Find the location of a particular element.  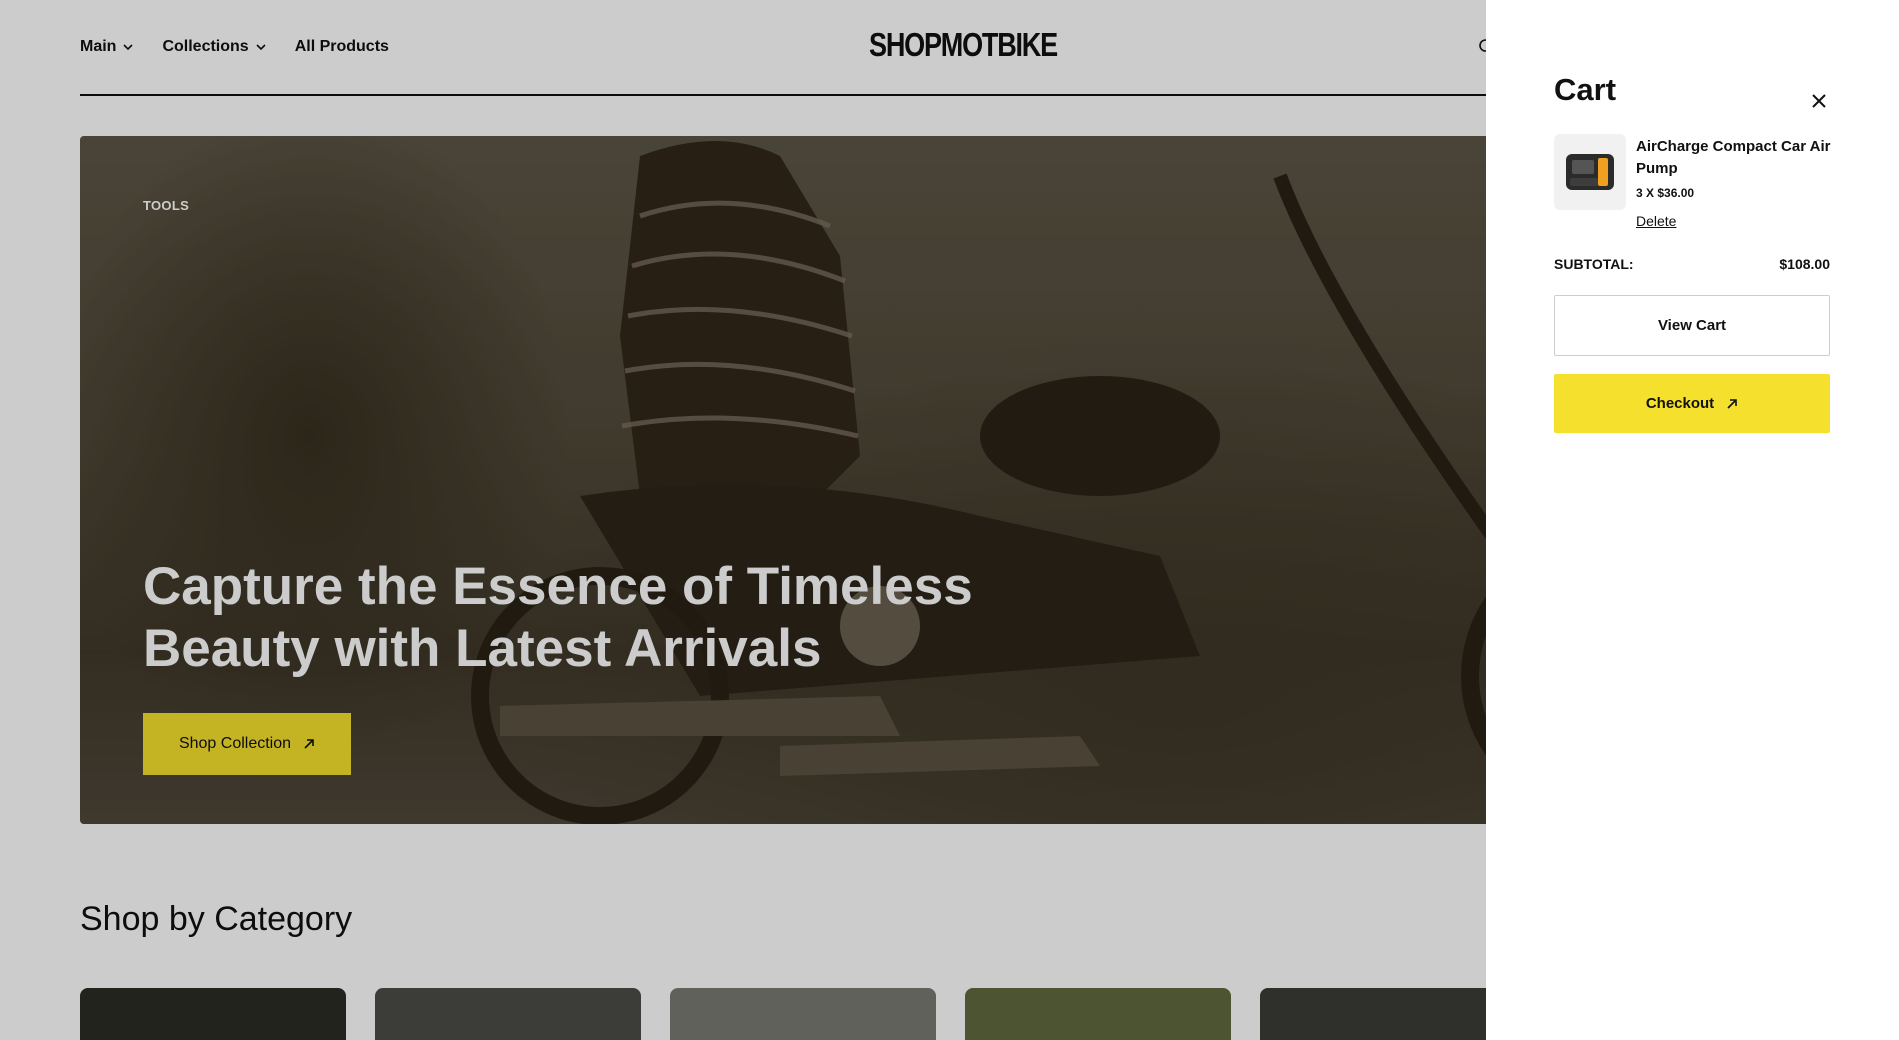

checkout-button: Checkout is located at coordinates (1692, 403).